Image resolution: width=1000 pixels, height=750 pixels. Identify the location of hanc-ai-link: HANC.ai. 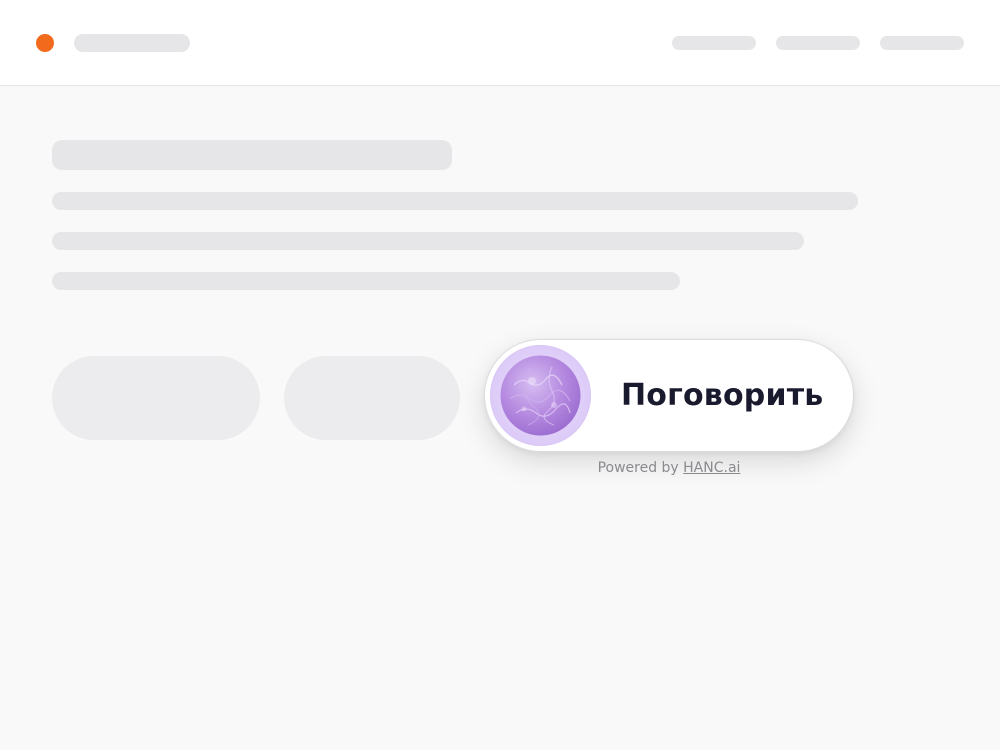
(711, 468).